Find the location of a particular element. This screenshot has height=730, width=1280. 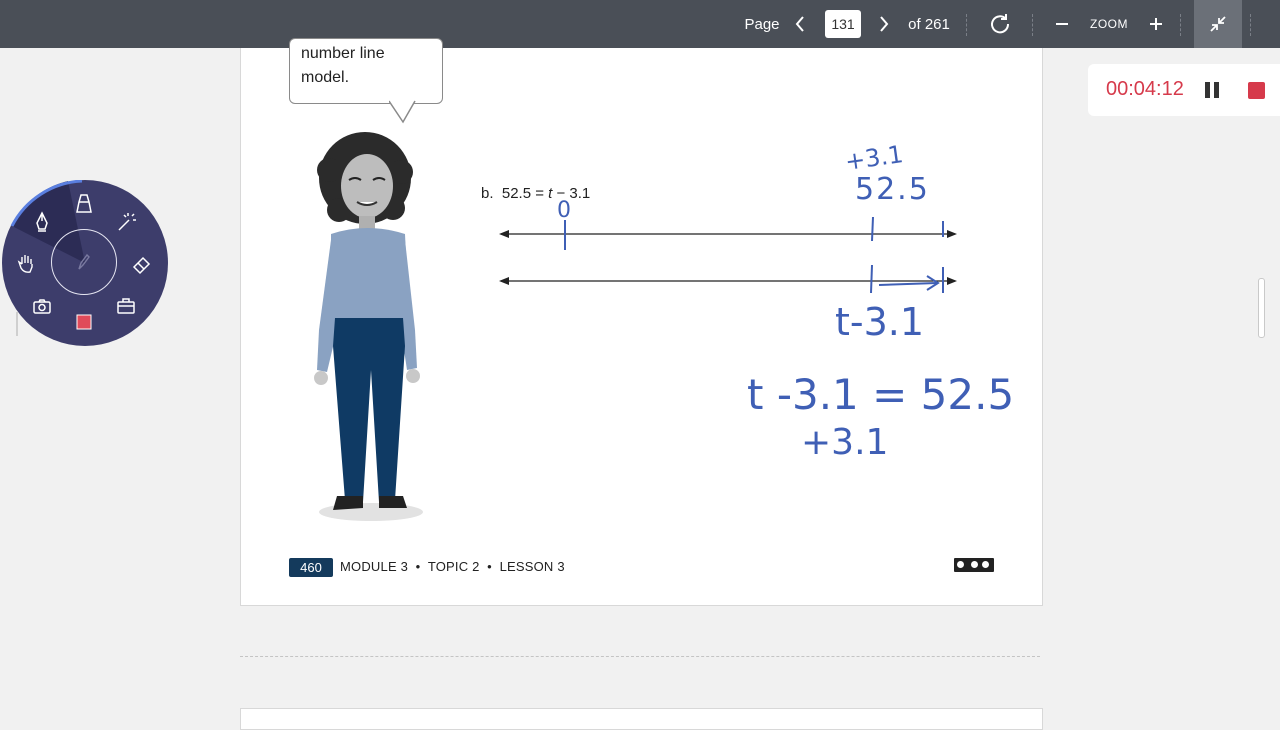

collapse-button is located at coordinates (1218, 24).